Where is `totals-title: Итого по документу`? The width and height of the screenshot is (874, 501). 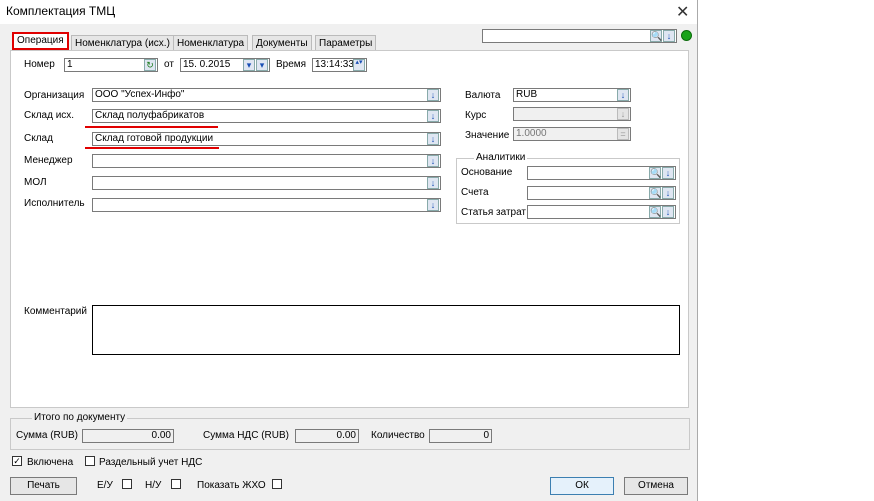
totals-title: Итого по документу is located at coordinates (80, 417).